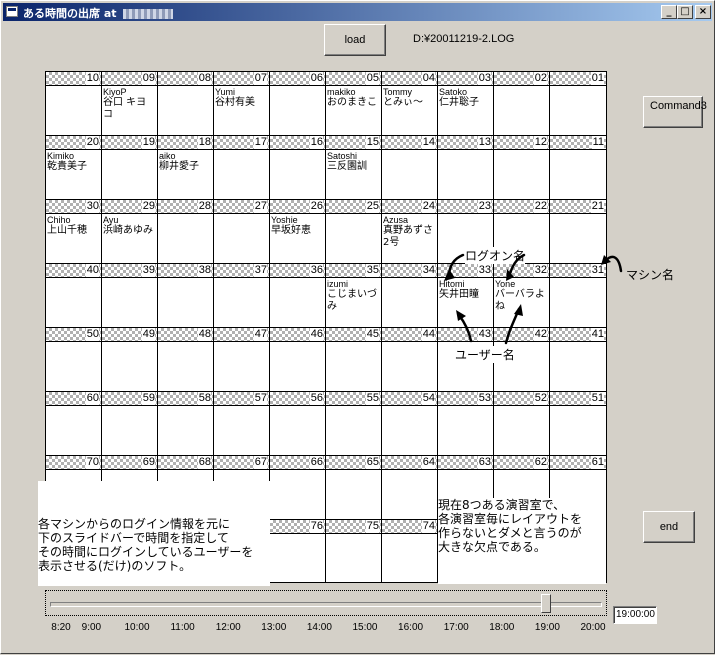  What do you see at coordinates (484, 78) in the screenshot?
I see `machine-number: 03` at bounding box center [484, 78].